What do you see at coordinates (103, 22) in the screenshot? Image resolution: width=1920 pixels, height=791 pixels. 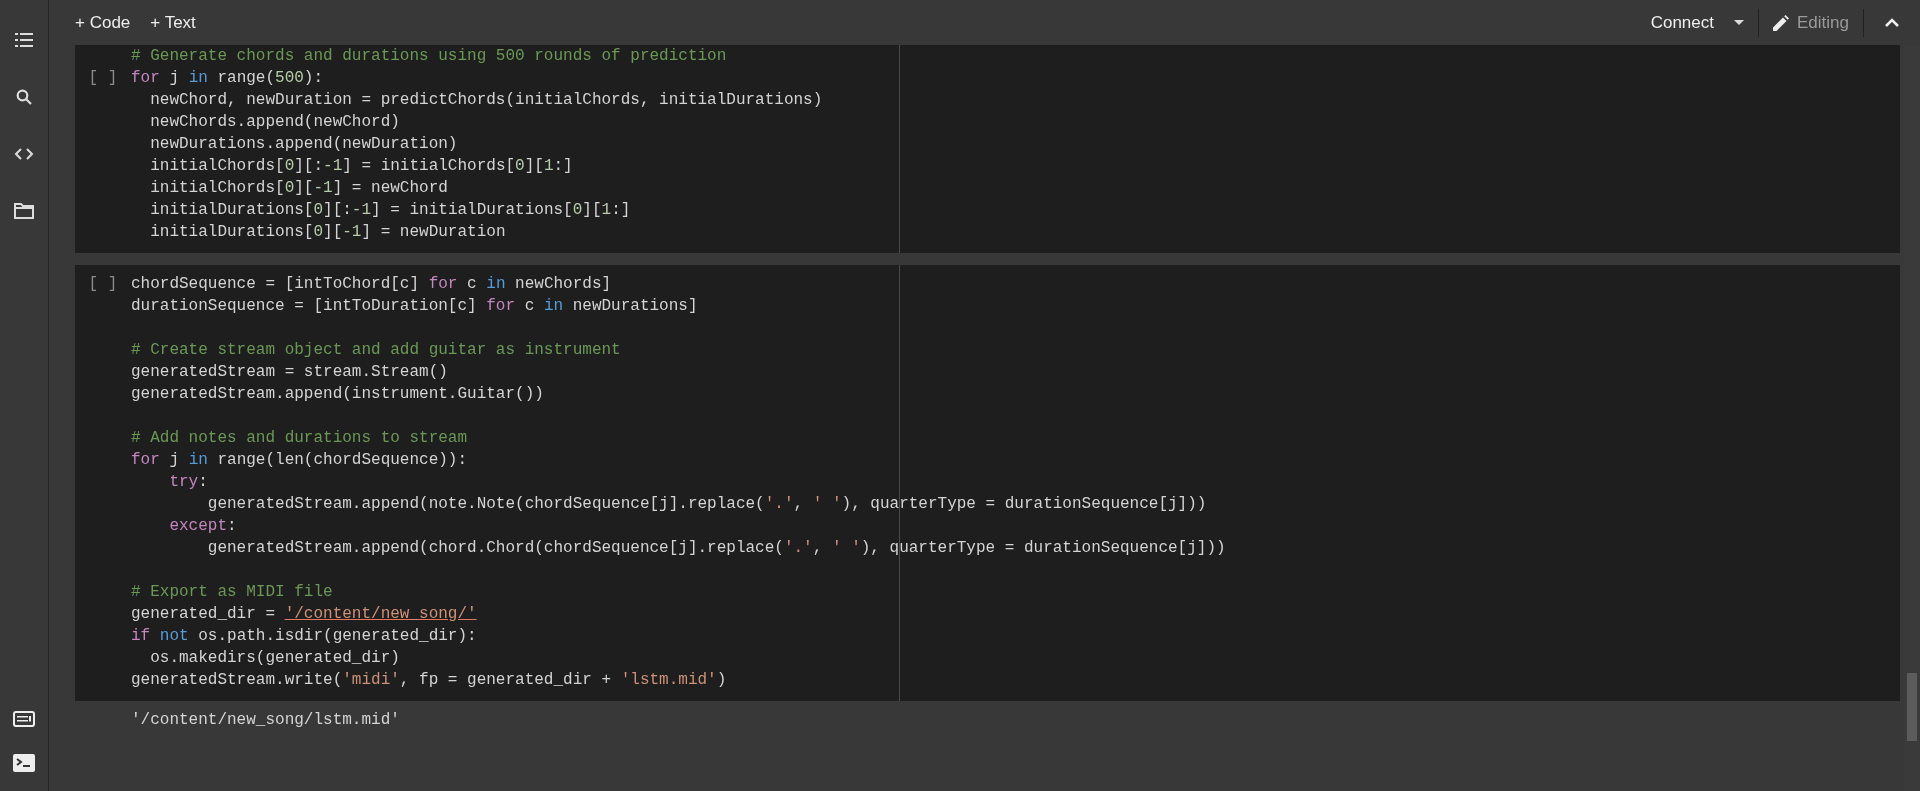 I see `insert-cell-button: + Code` at bounding box center [103, 22].